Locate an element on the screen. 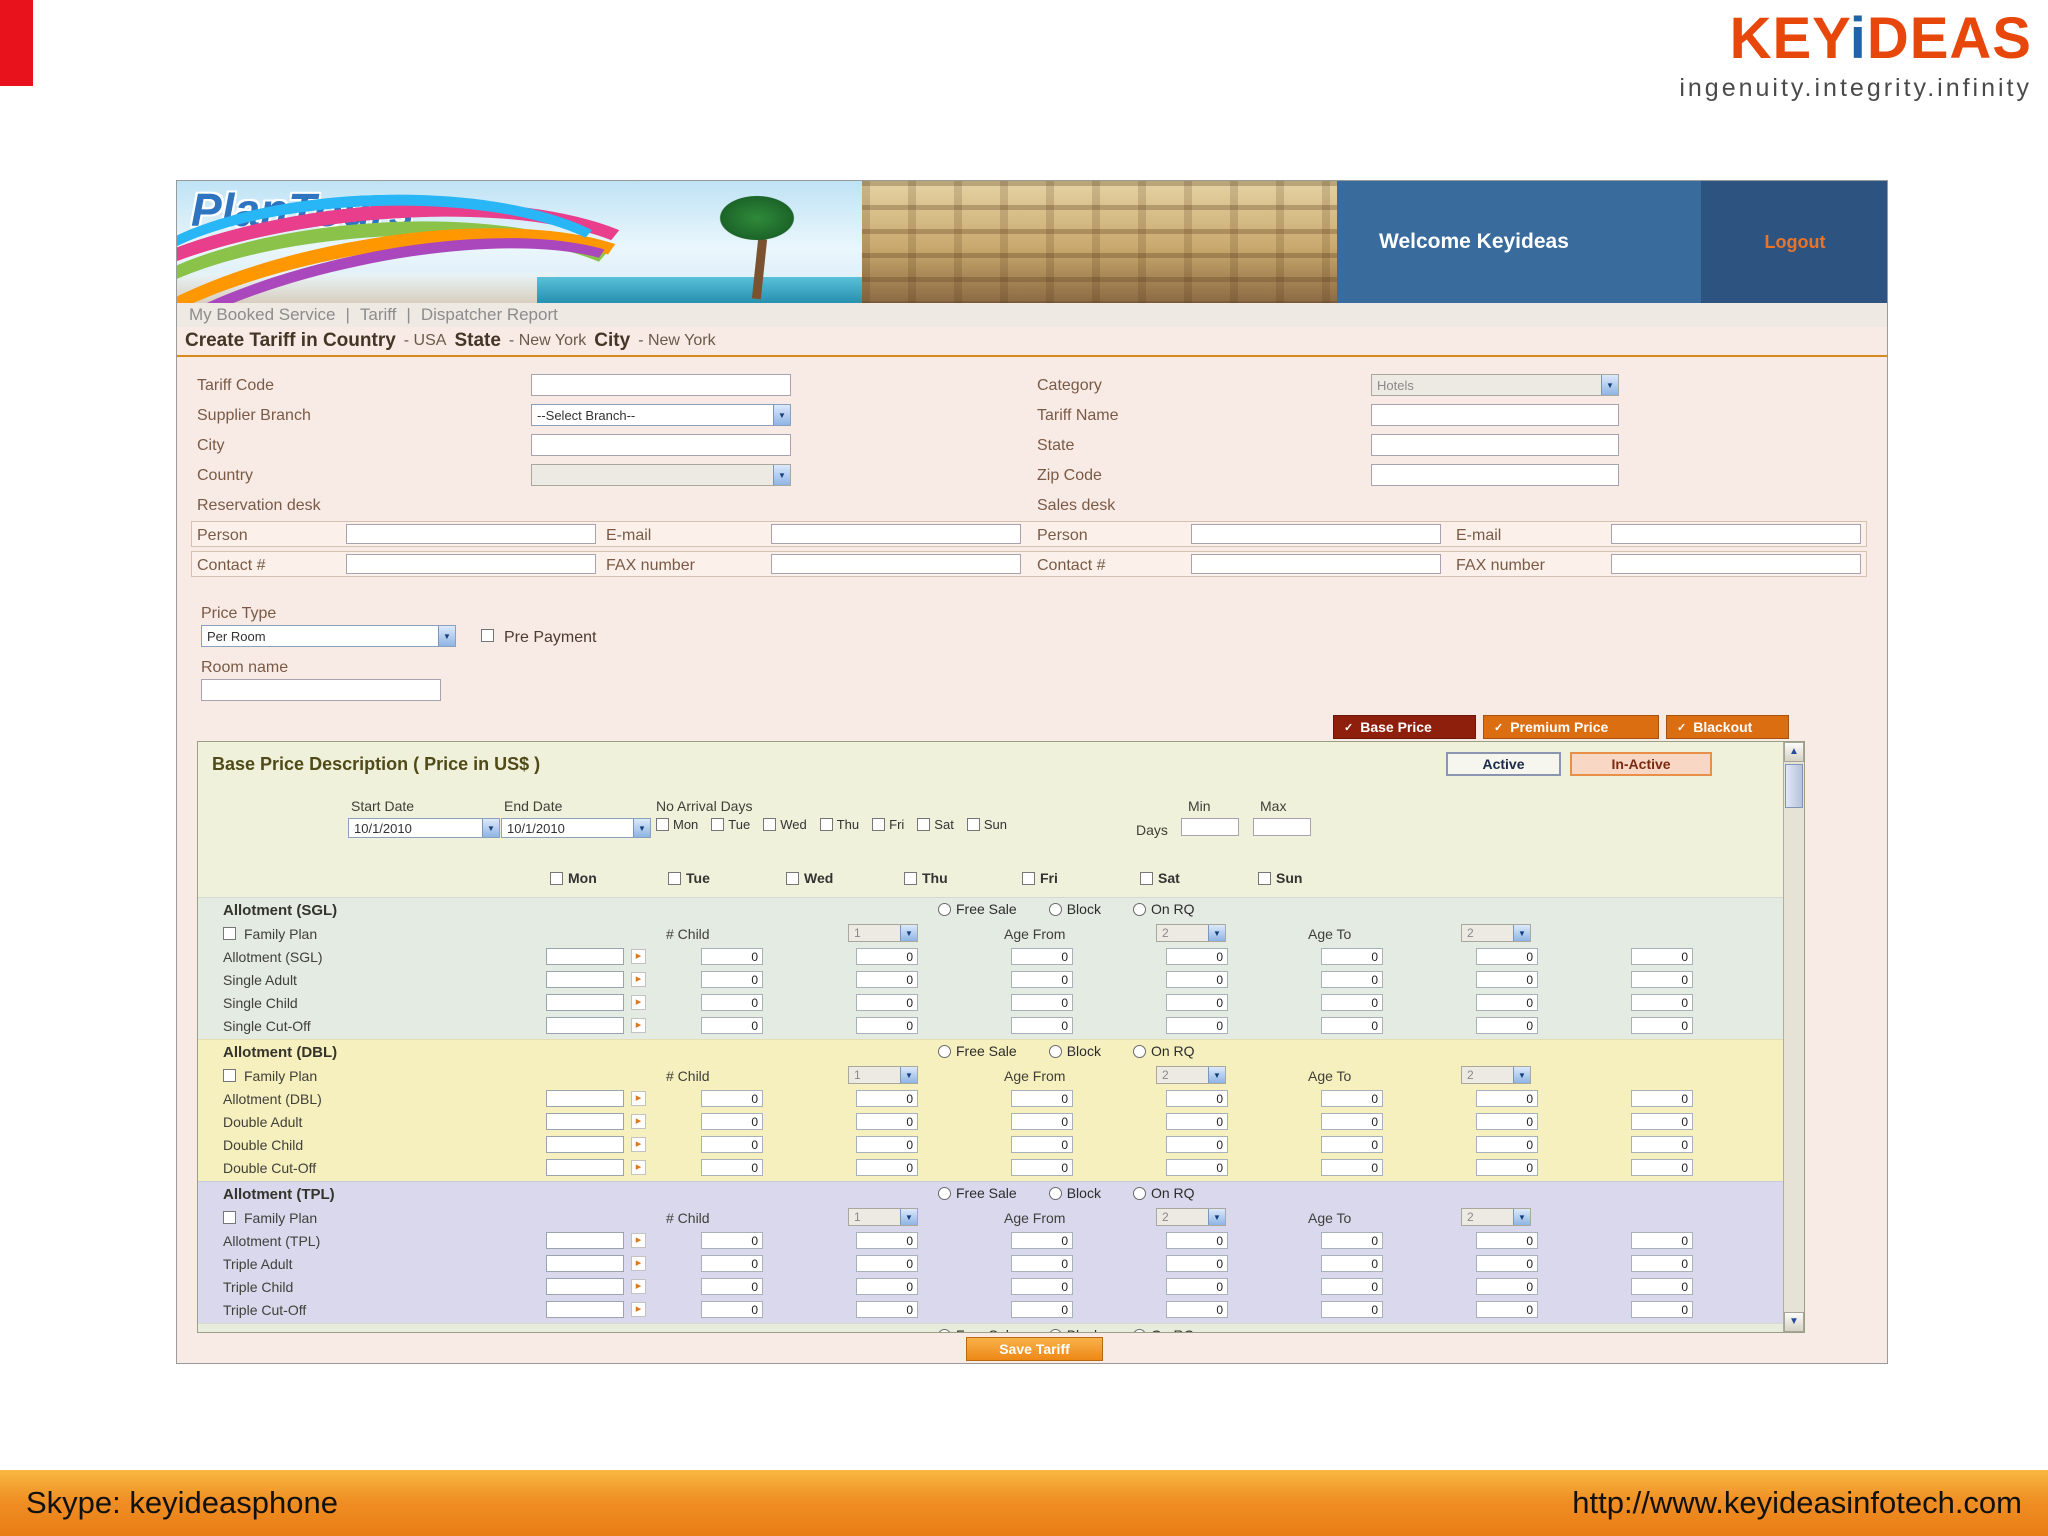 This screenshot has height=1536, width=2048. nav-tariff: Tariff is located at coordinates (378, 315).